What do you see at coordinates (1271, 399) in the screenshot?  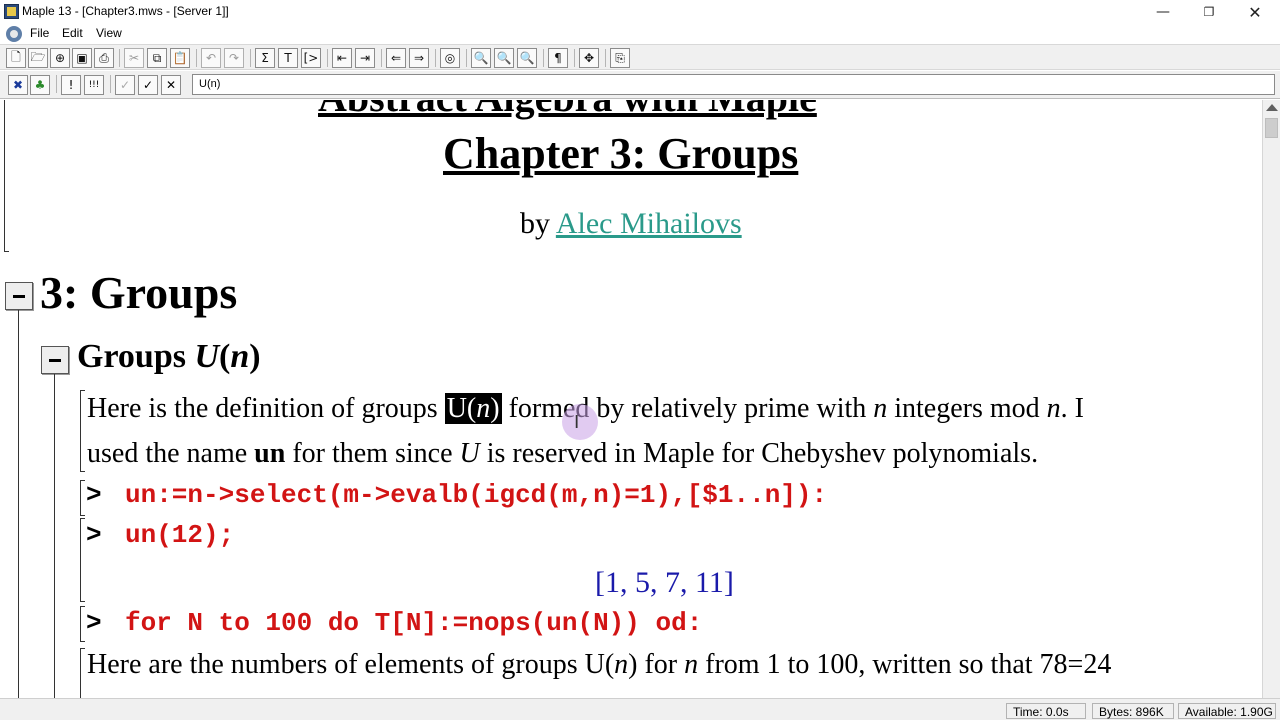 I see `vertical-scrollbar` at bounding box center [1271, 399].